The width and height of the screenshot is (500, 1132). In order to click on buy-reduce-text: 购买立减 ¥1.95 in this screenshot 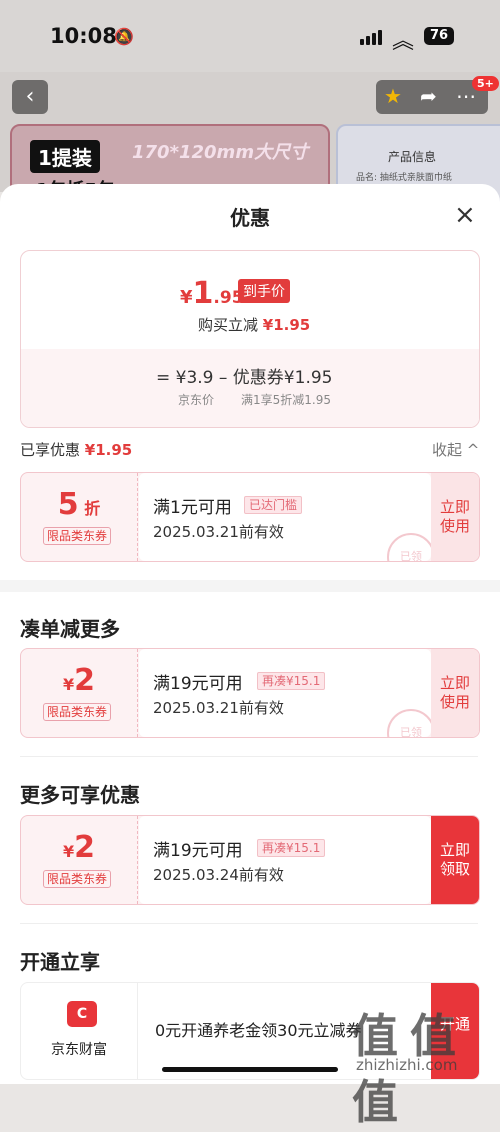, I will do `click(254, 325)`.